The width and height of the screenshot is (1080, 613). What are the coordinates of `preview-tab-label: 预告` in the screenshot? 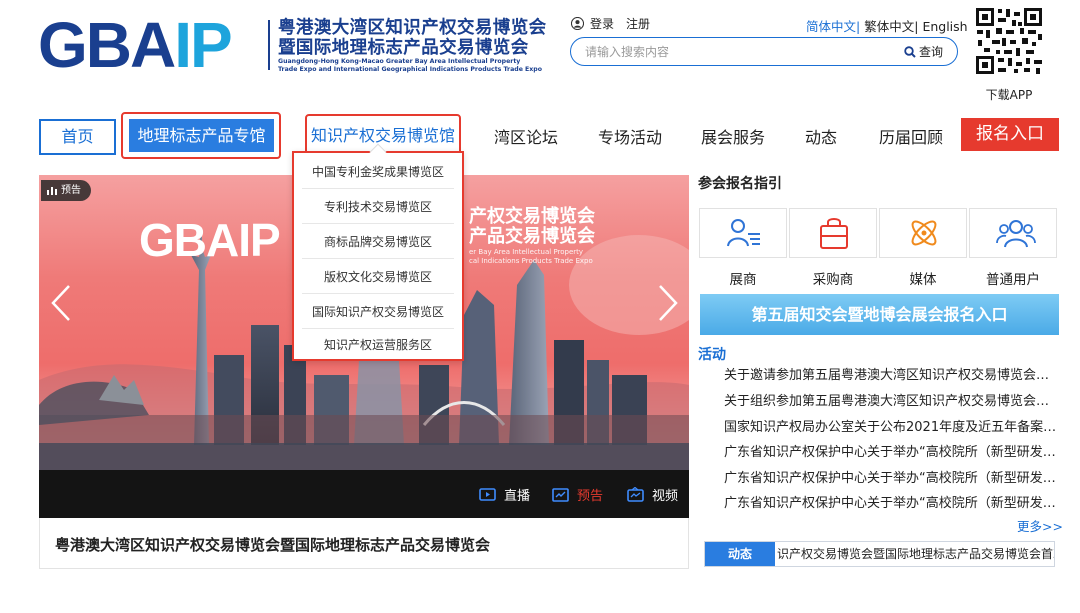 It's located at (590, 496).